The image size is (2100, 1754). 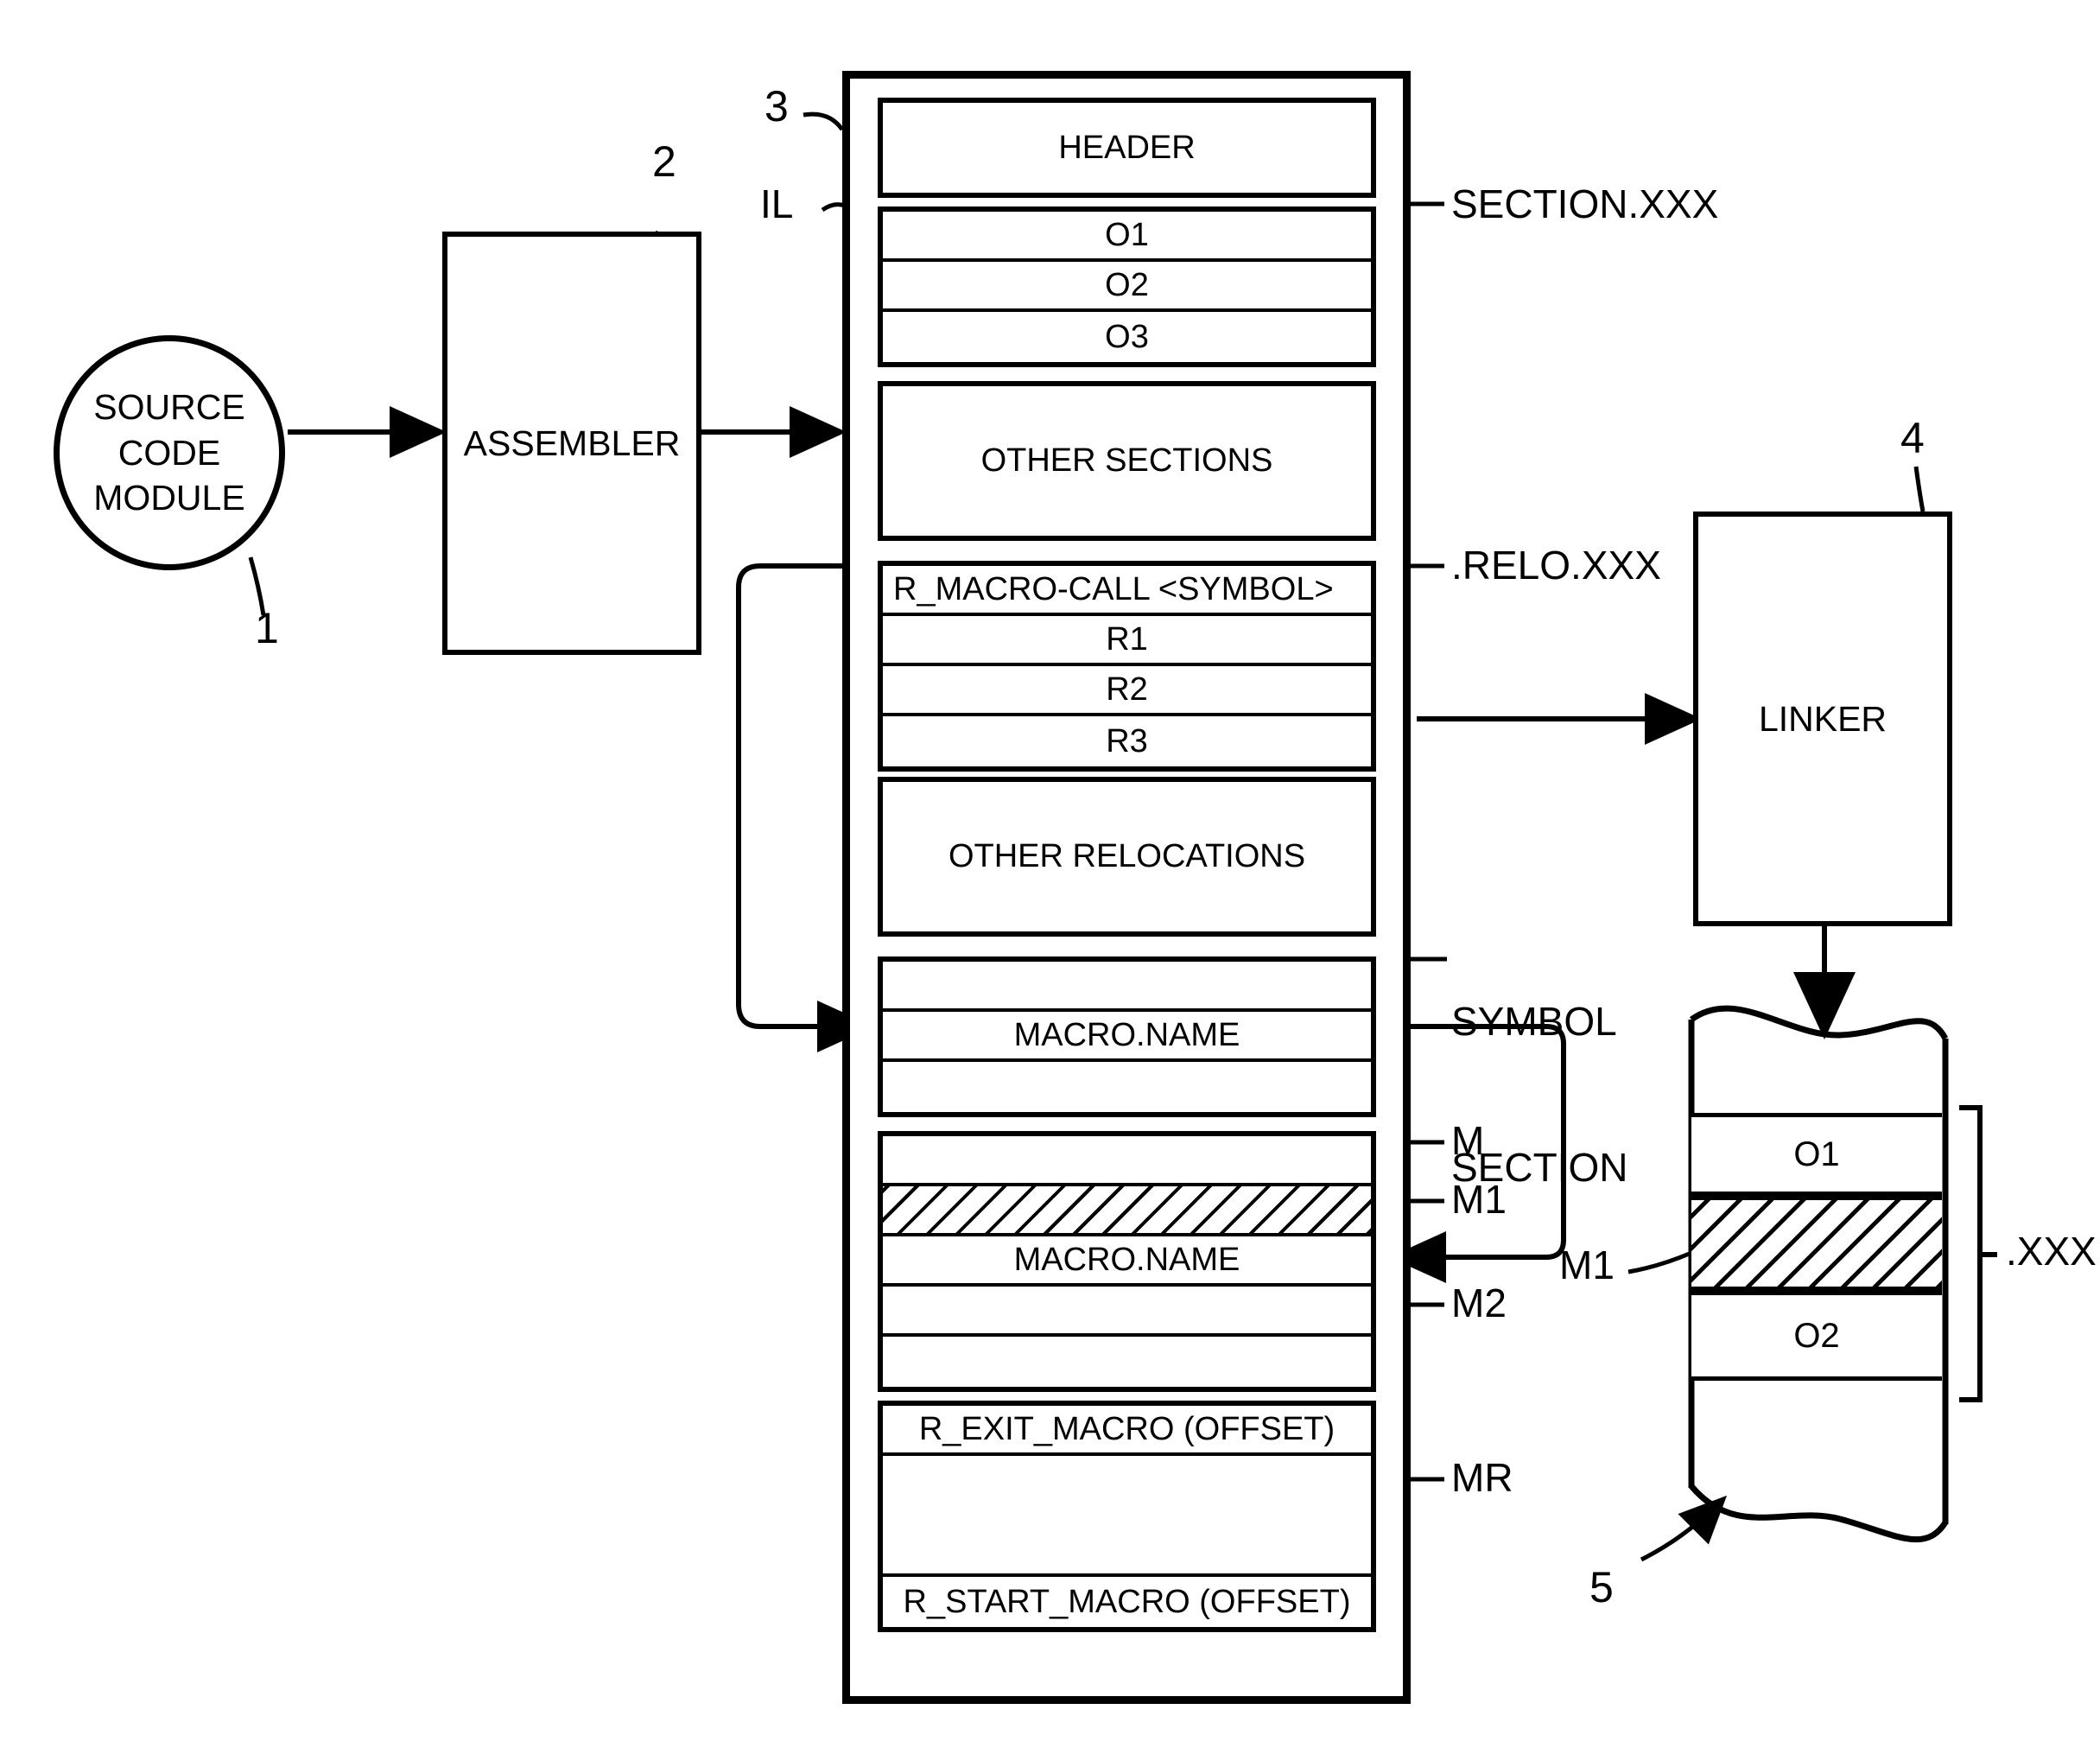 I want to click on label-tag-m2: M2, so click(x=1479, y=1303).